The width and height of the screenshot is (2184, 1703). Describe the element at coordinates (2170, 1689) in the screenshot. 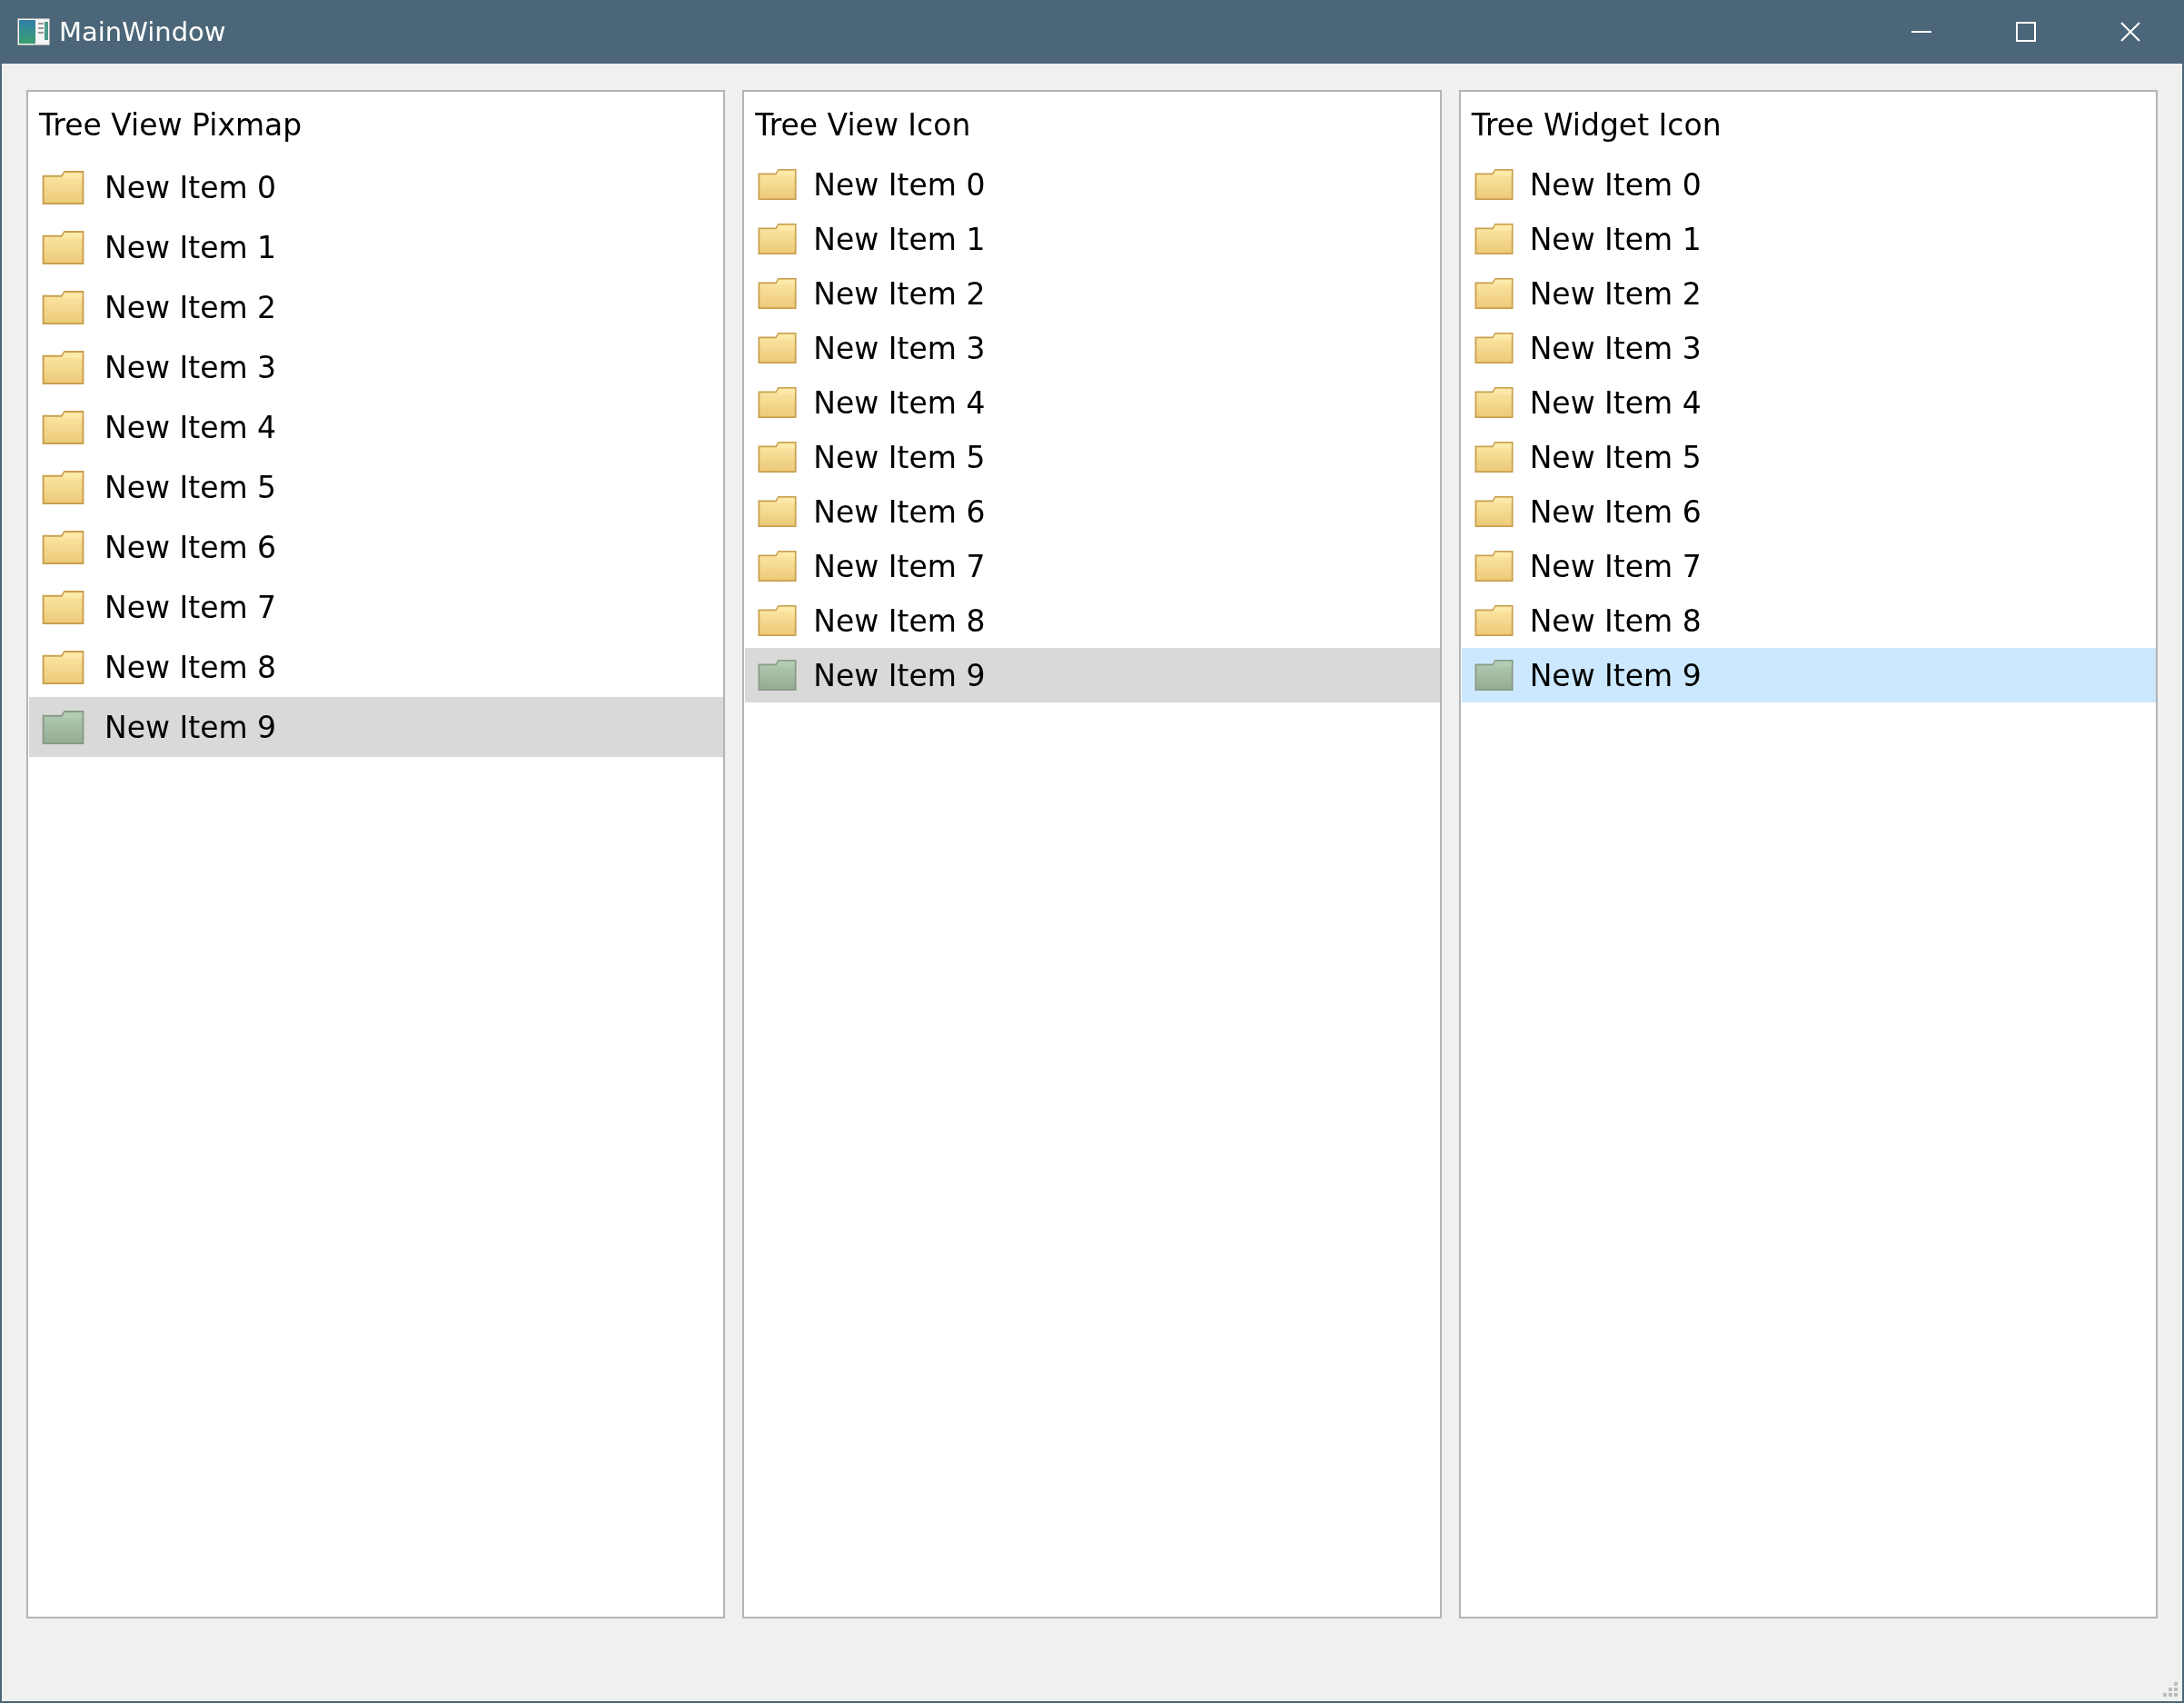

I see `resize-grip-icon` at that location.